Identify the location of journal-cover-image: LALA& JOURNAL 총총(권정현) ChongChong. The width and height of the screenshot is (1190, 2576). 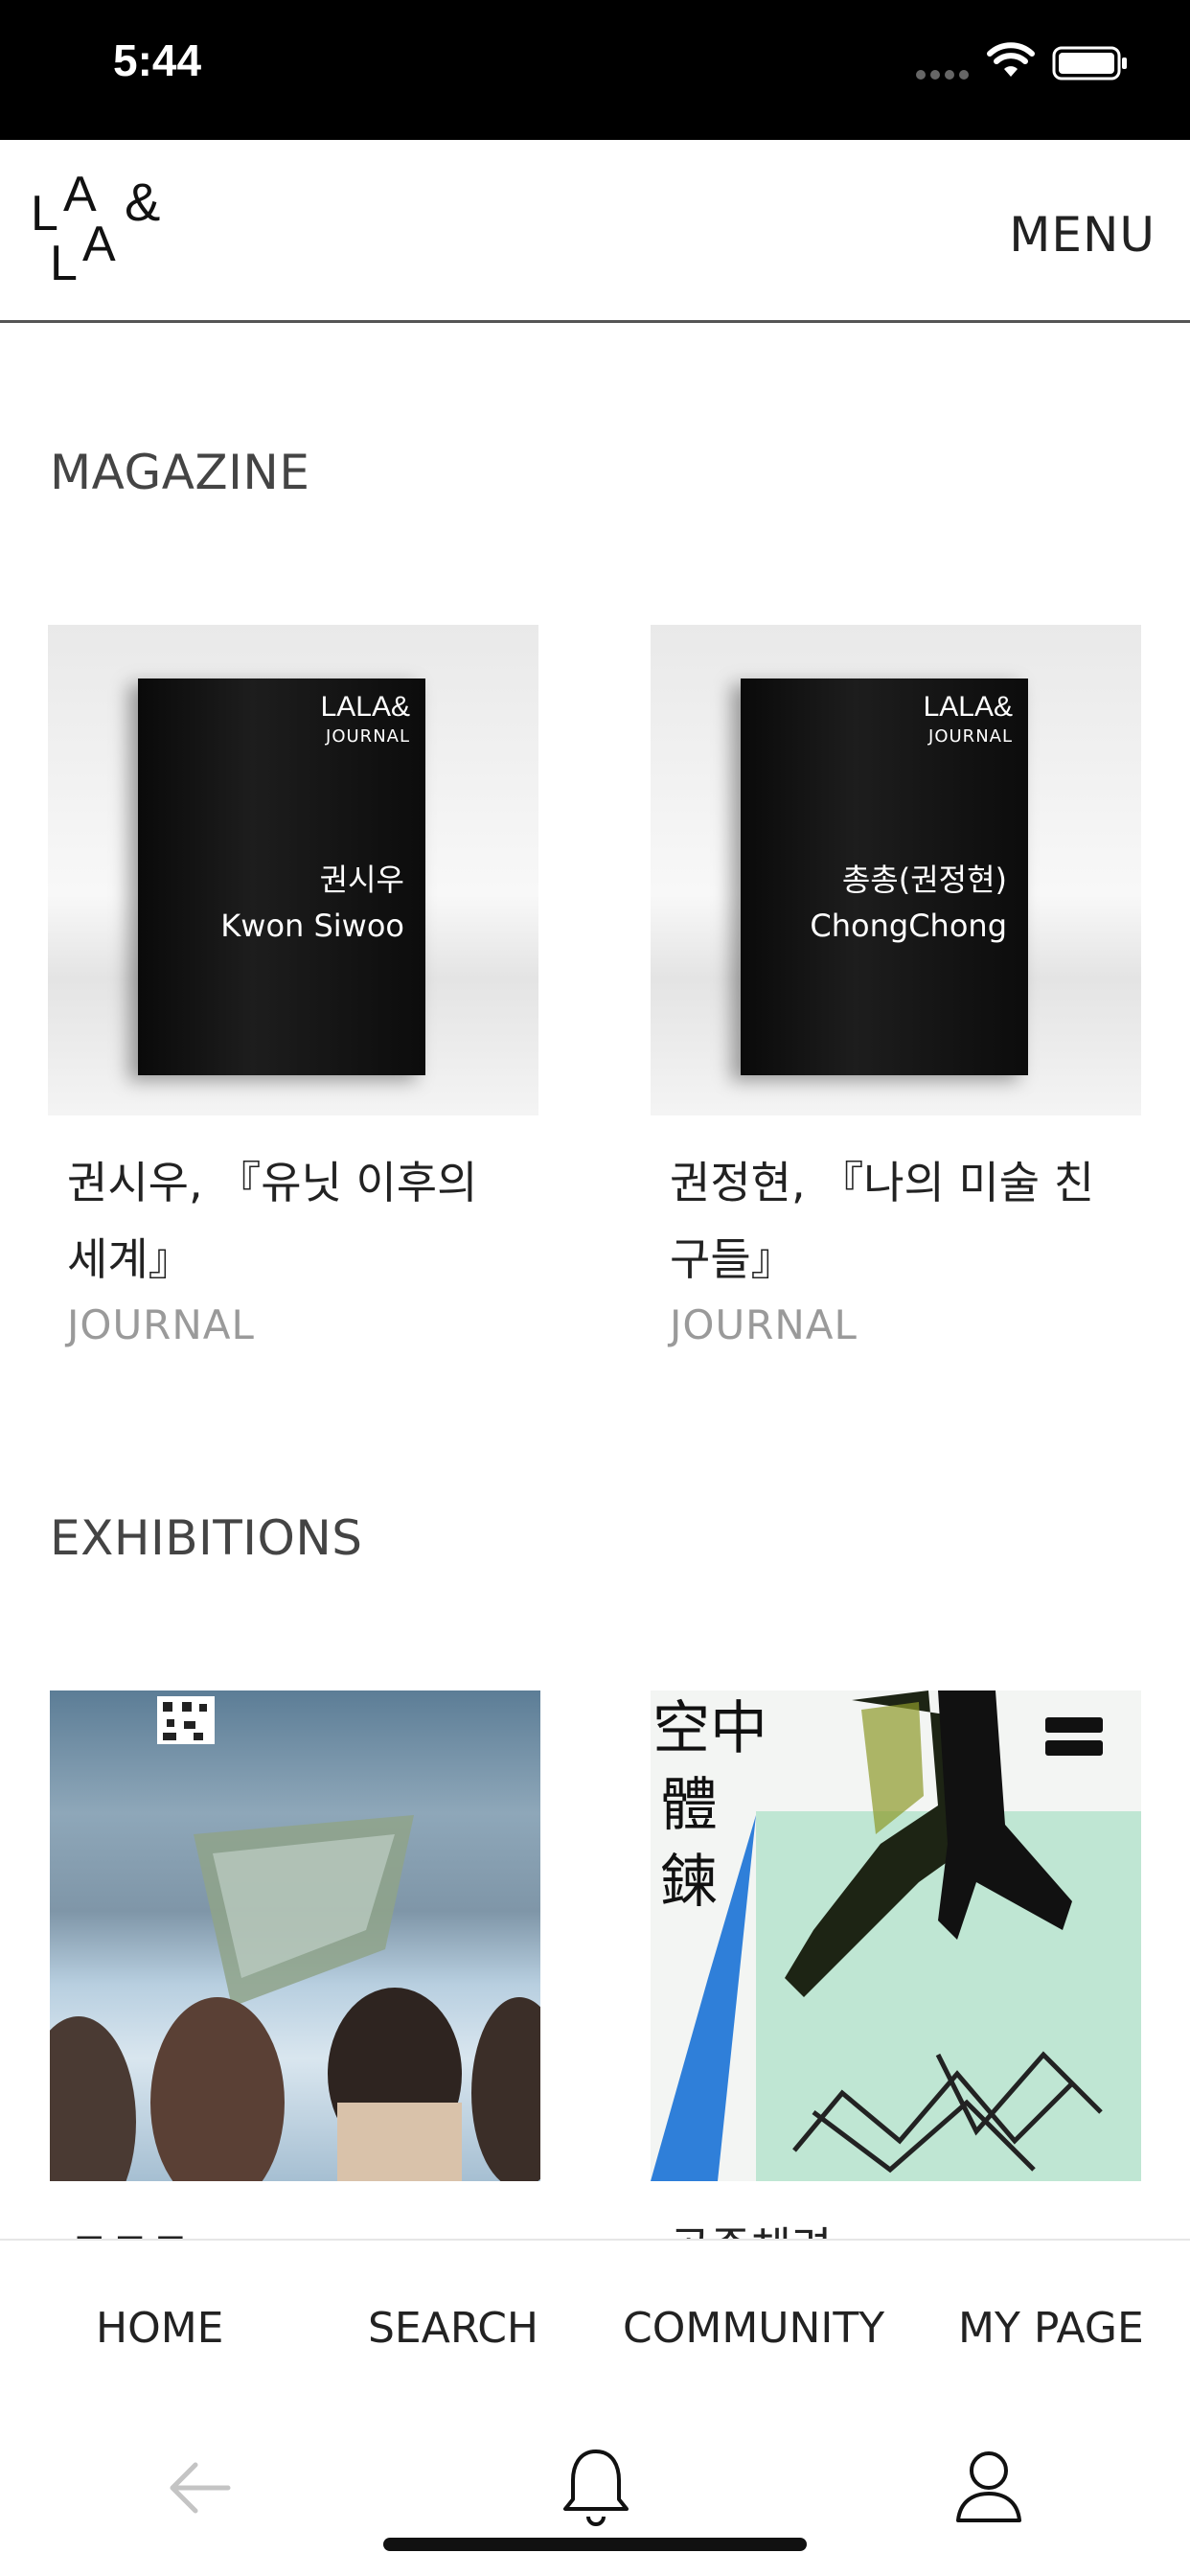
(896, 870).